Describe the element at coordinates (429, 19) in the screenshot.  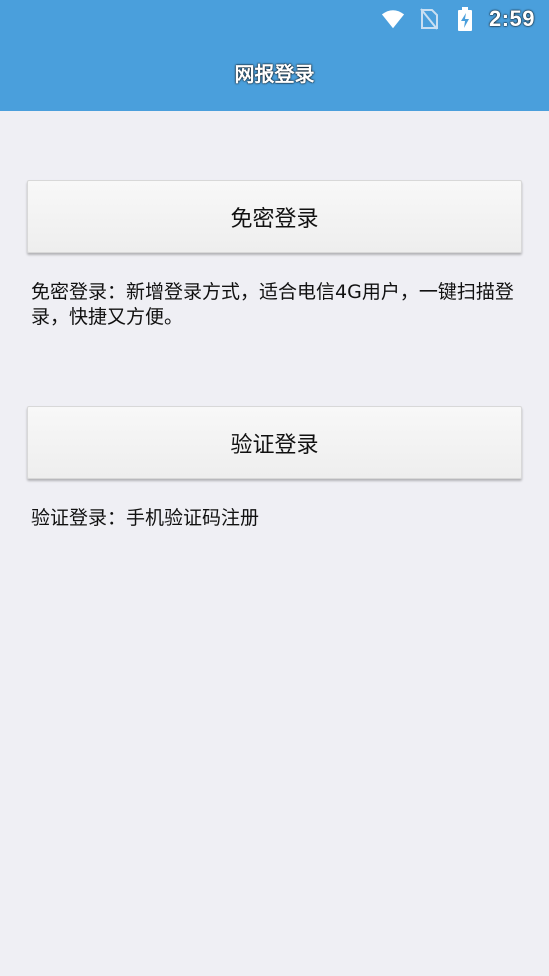
I see `no-sim-icon` at that location.